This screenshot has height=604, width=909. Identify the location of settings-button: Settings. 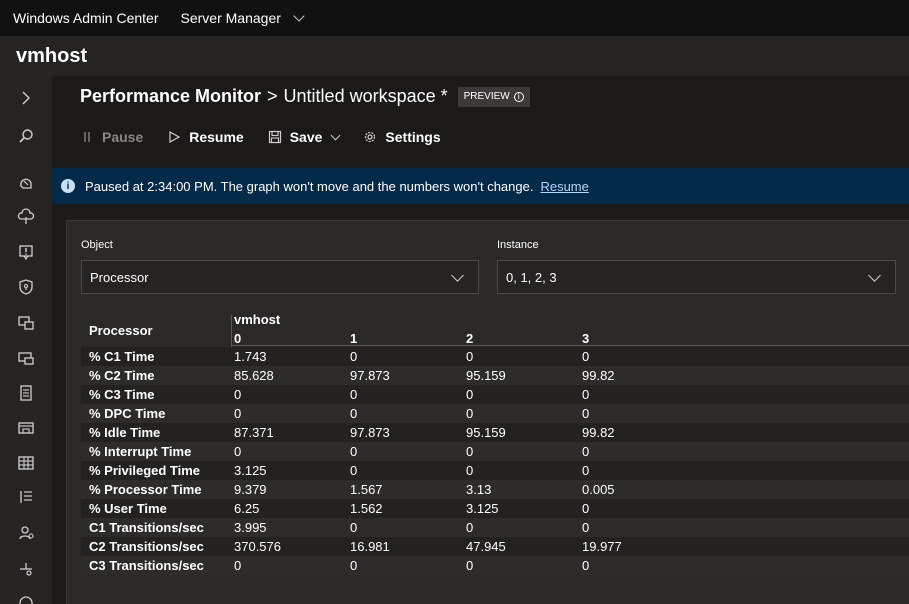
(402, 137).